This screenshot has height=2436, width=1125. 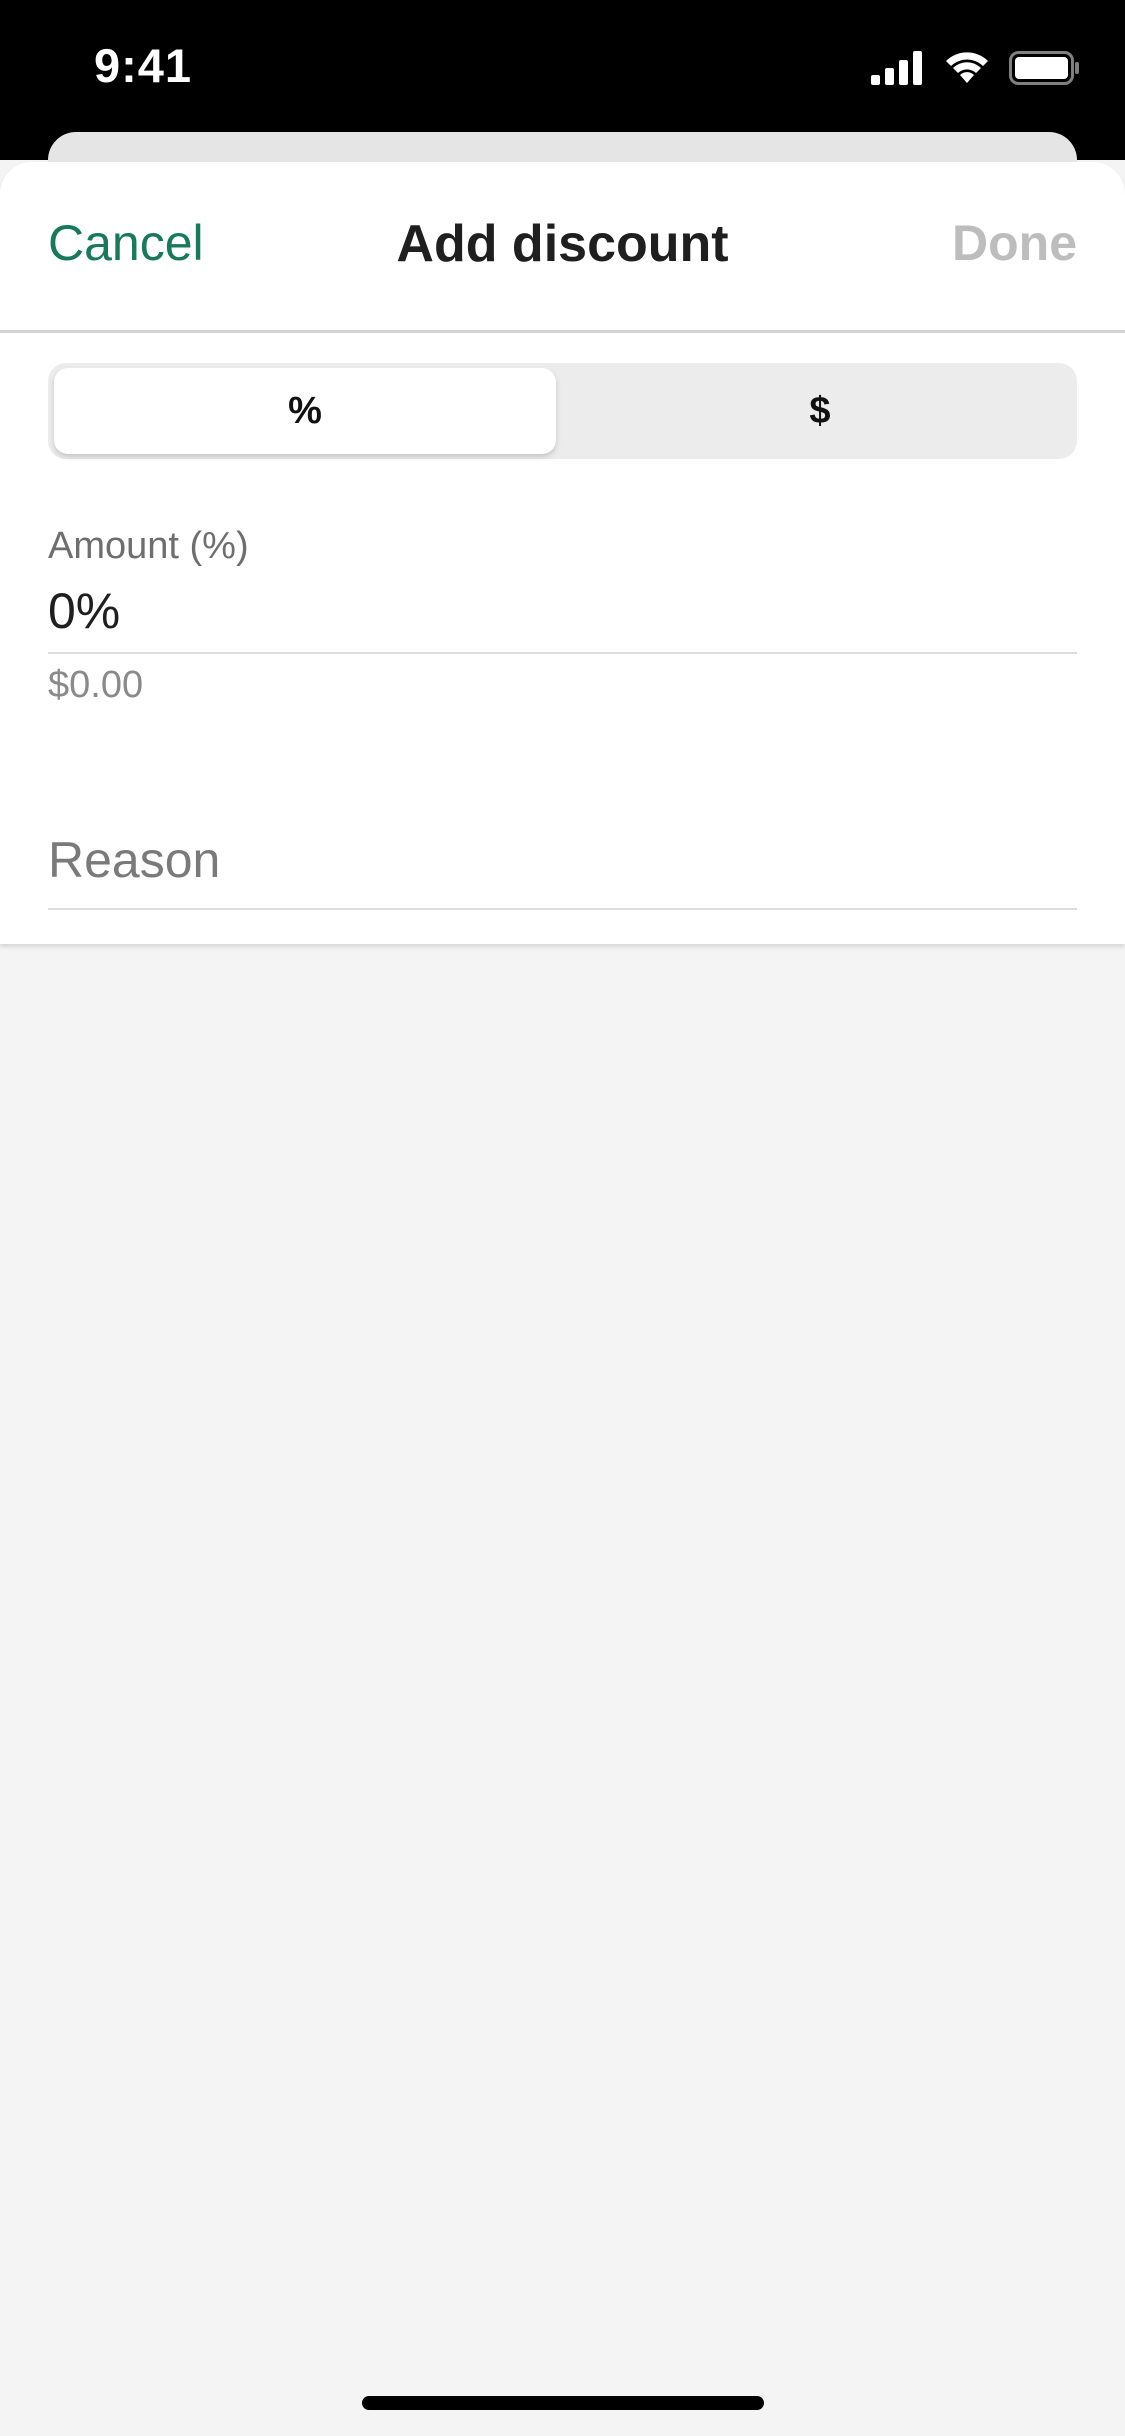 What do you see at coordinates (898, 70) in the screenshot?
I see `cellular-signal-icon` at bounding box center [898, 70].